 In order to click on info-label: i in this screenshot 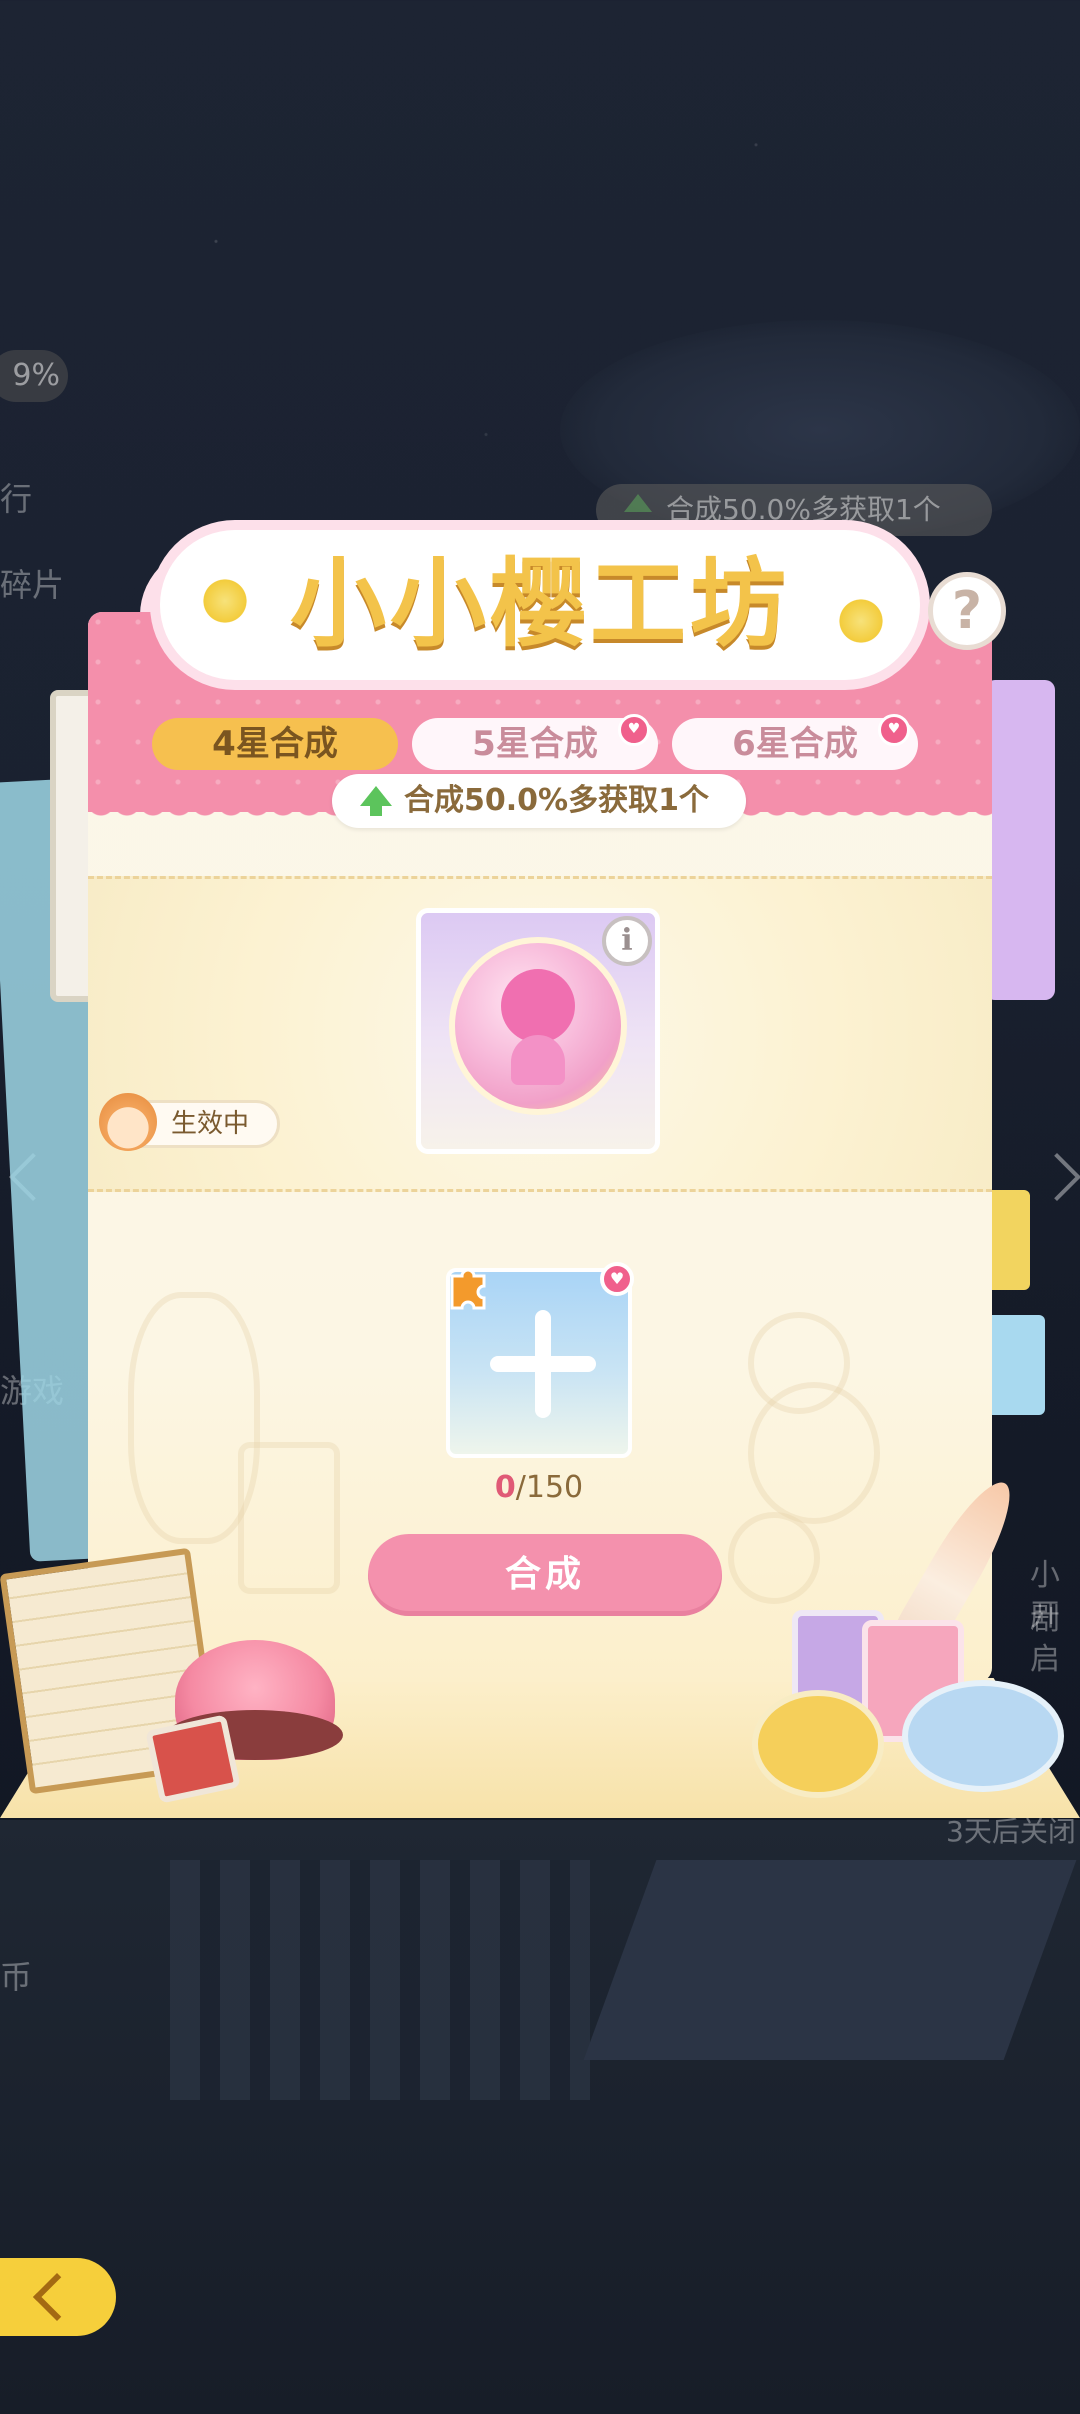, I will do `click(627, 940)`.